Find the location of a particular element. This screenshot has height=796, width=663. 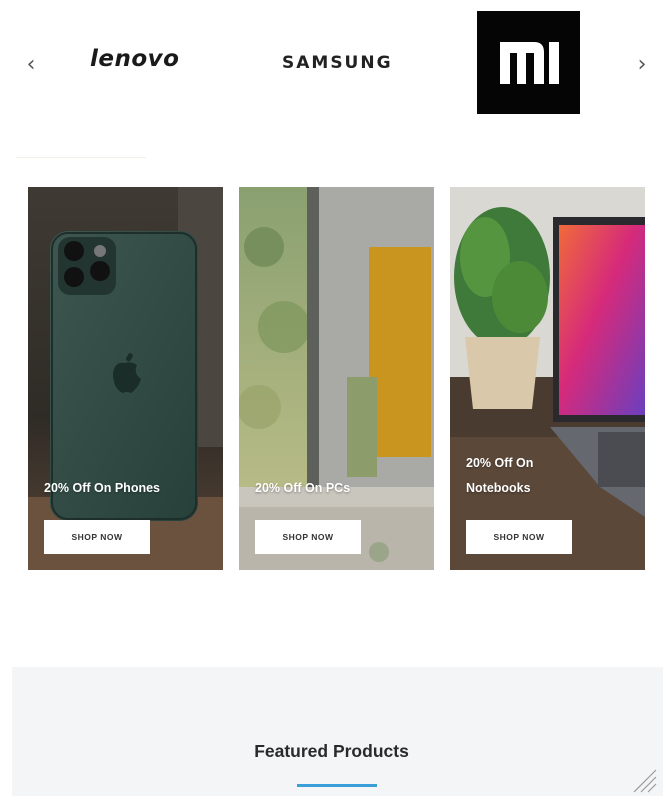

notebook-promo-image is located at coordinates (547, 378).